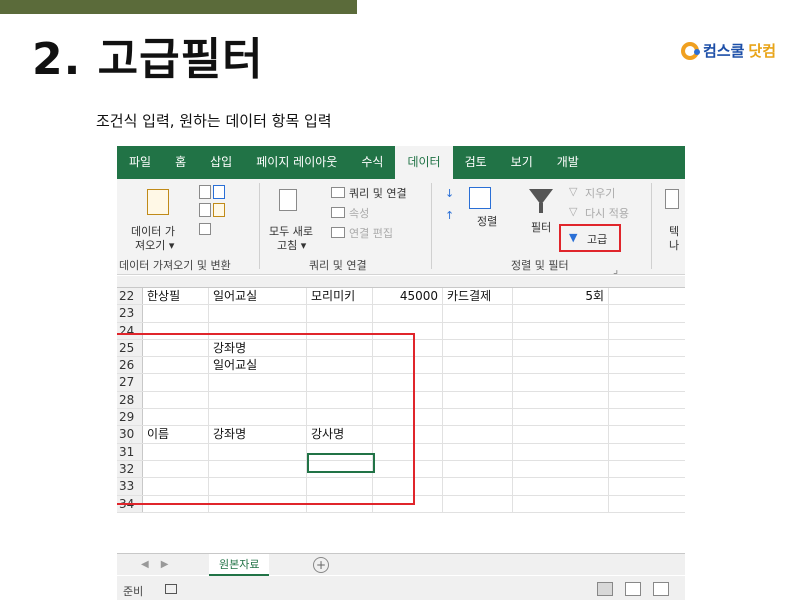  What do you see at coordinates (239, 565) in the screenshot?
I see `sheet-tab-original-data: 원본자료` at bounding box center [239, 565].